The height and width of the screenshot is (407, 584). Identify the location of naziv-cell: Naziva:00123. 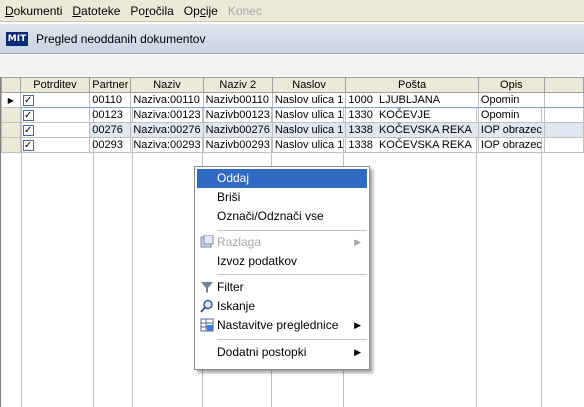
(167, 115).